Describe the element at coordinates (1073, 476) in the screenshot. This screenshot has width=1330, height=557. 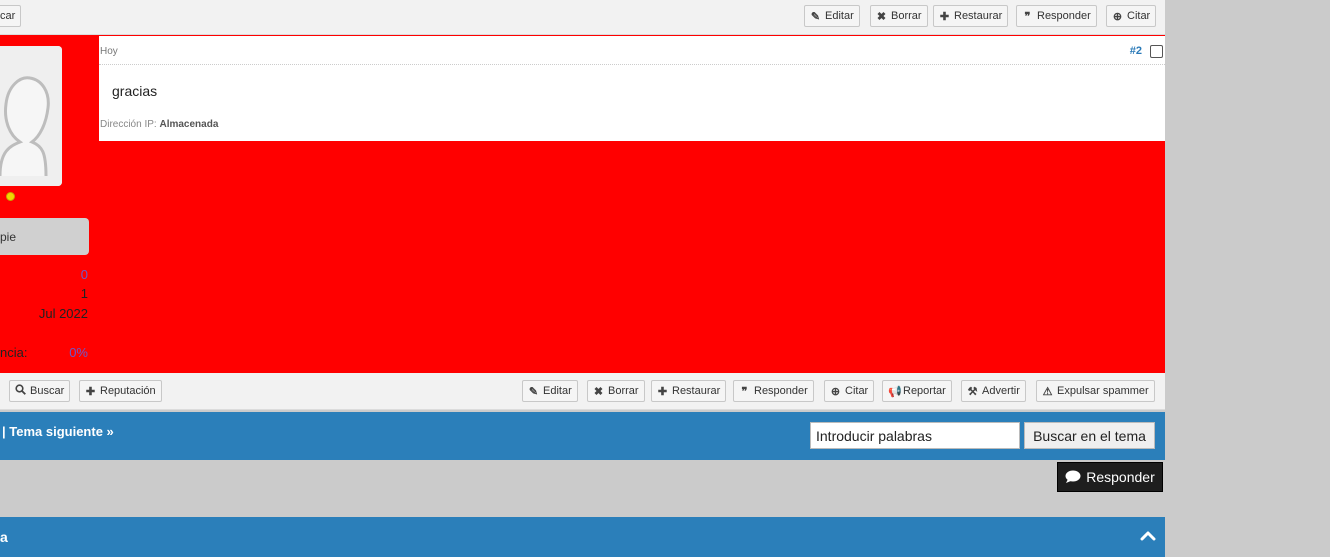
I see `speech-bubble-icon` at that location.